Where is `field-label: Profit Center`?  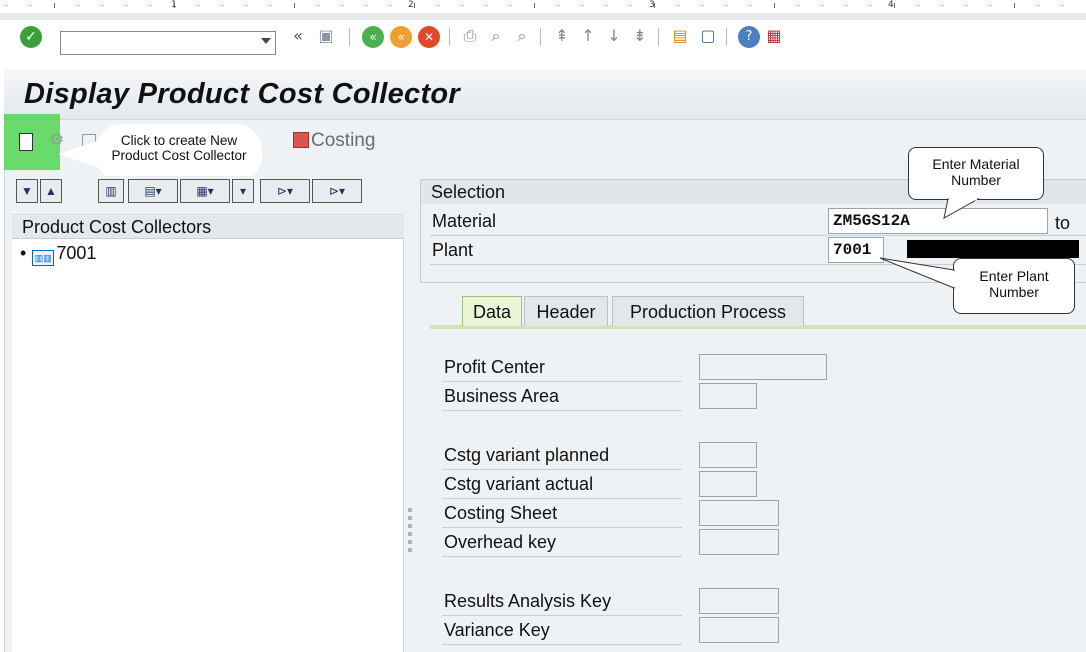
field-label: Profit Center is located at coordinates (495, 367).